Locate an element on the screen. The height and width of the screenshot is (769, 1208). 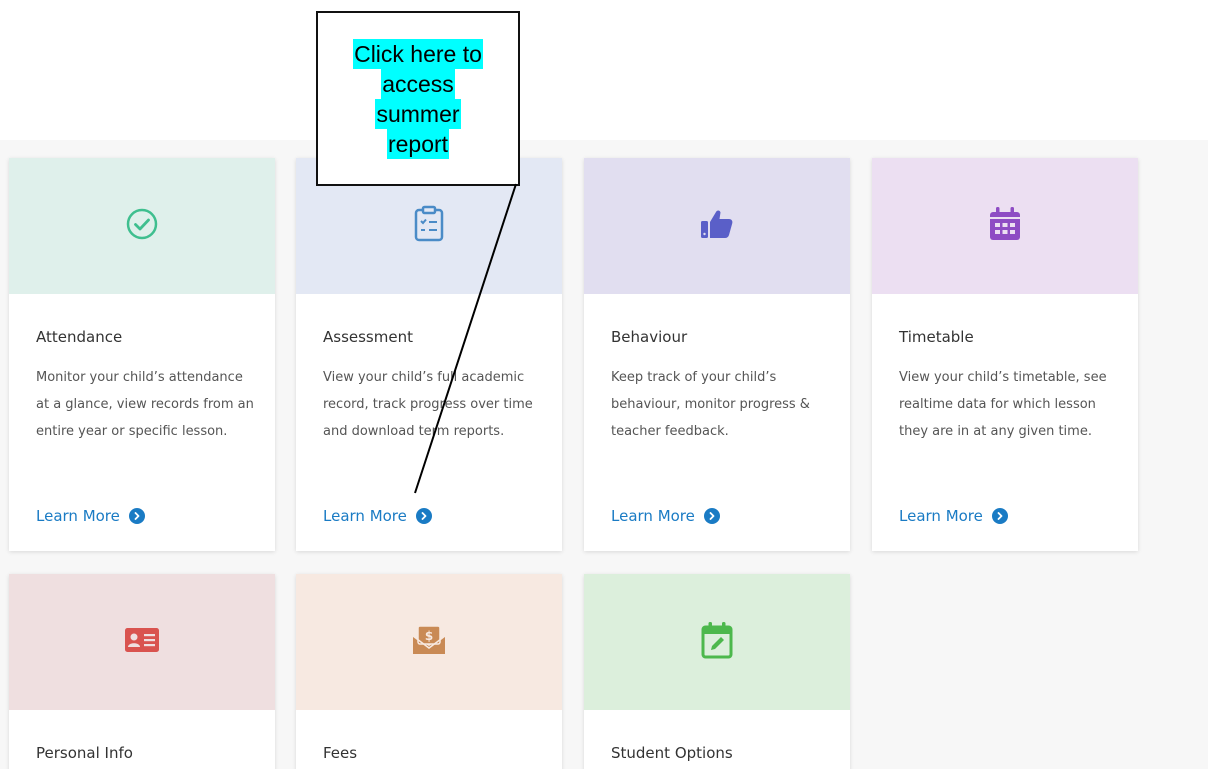
card-title: Student Options is located at coordinates (672, 753).